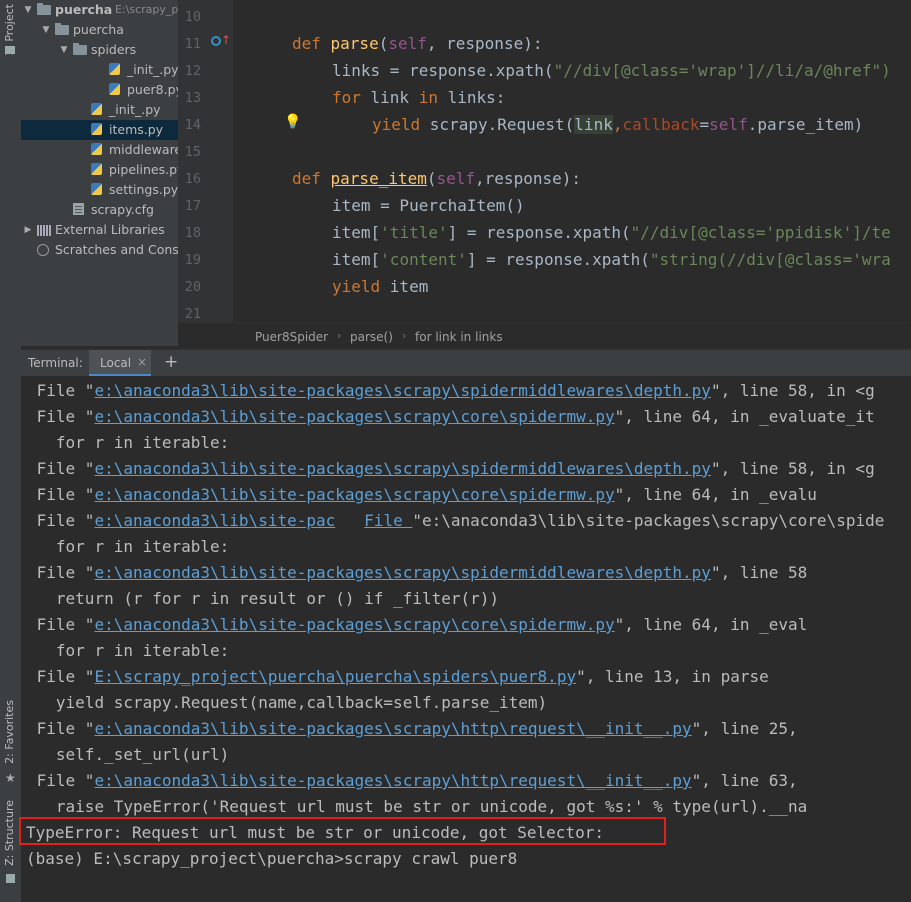  I want to click on tree-item: settings.py, so click(99, 190).